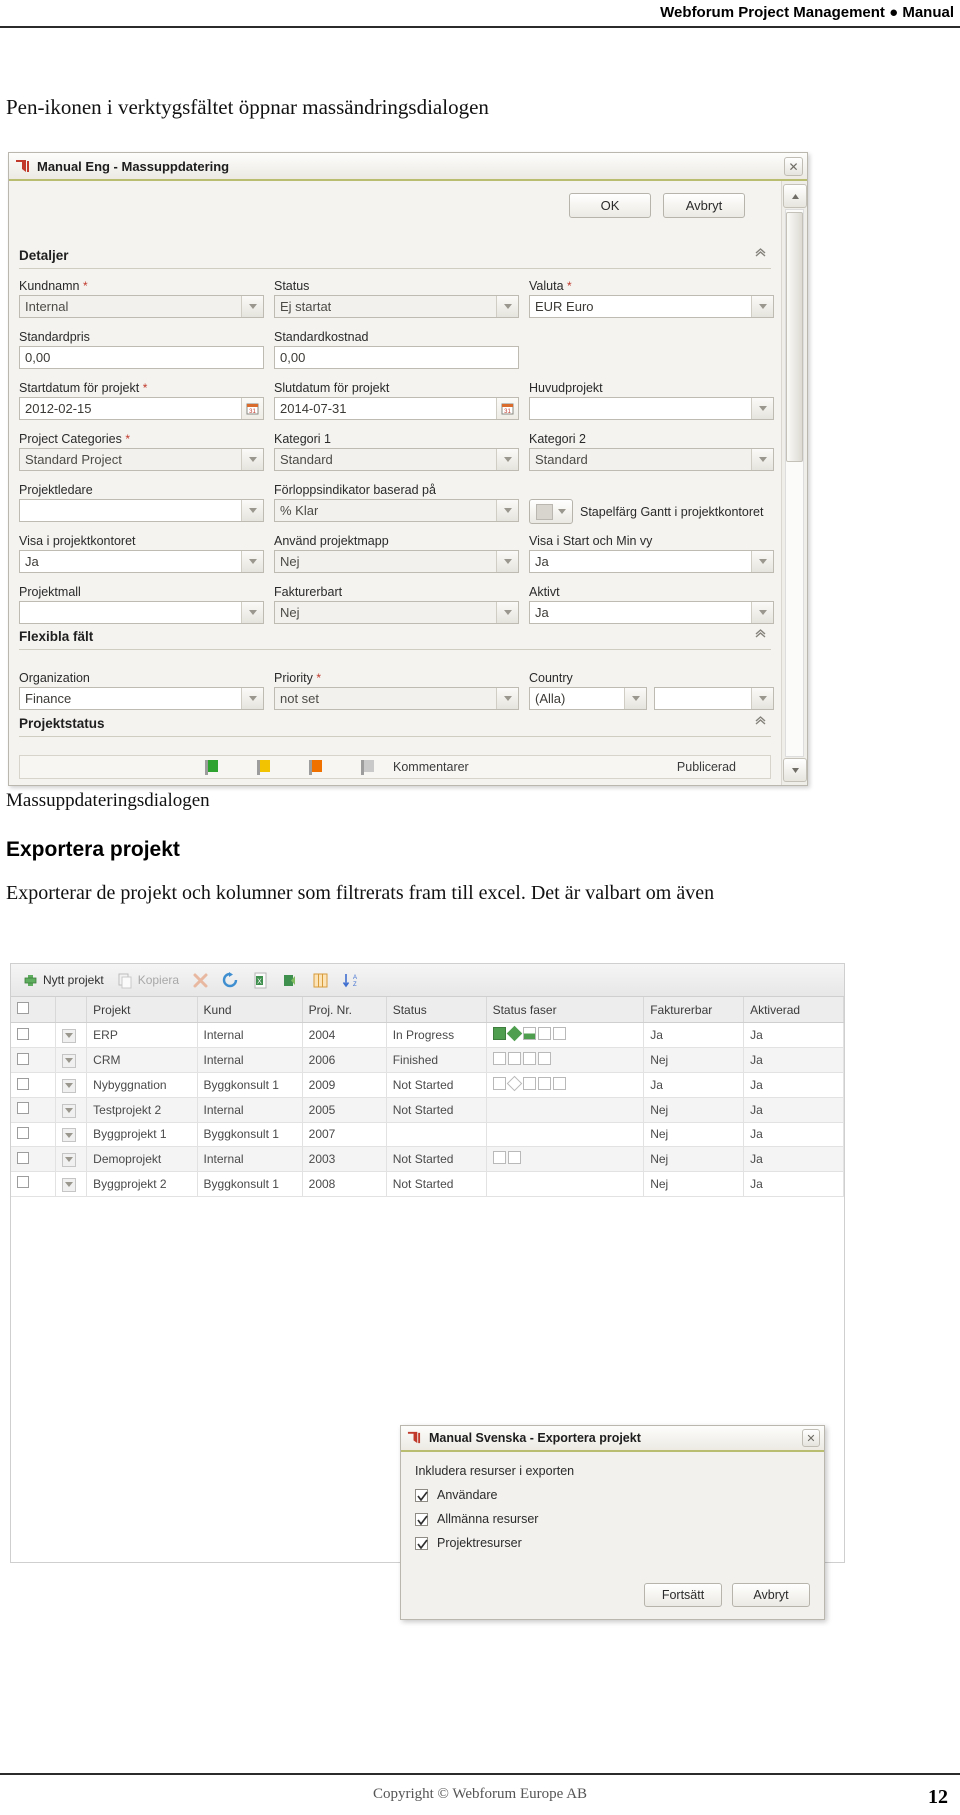  Describe the element at coordinates (23, 1008) in the screenshot. I see `select-all-checkbox` at that location.